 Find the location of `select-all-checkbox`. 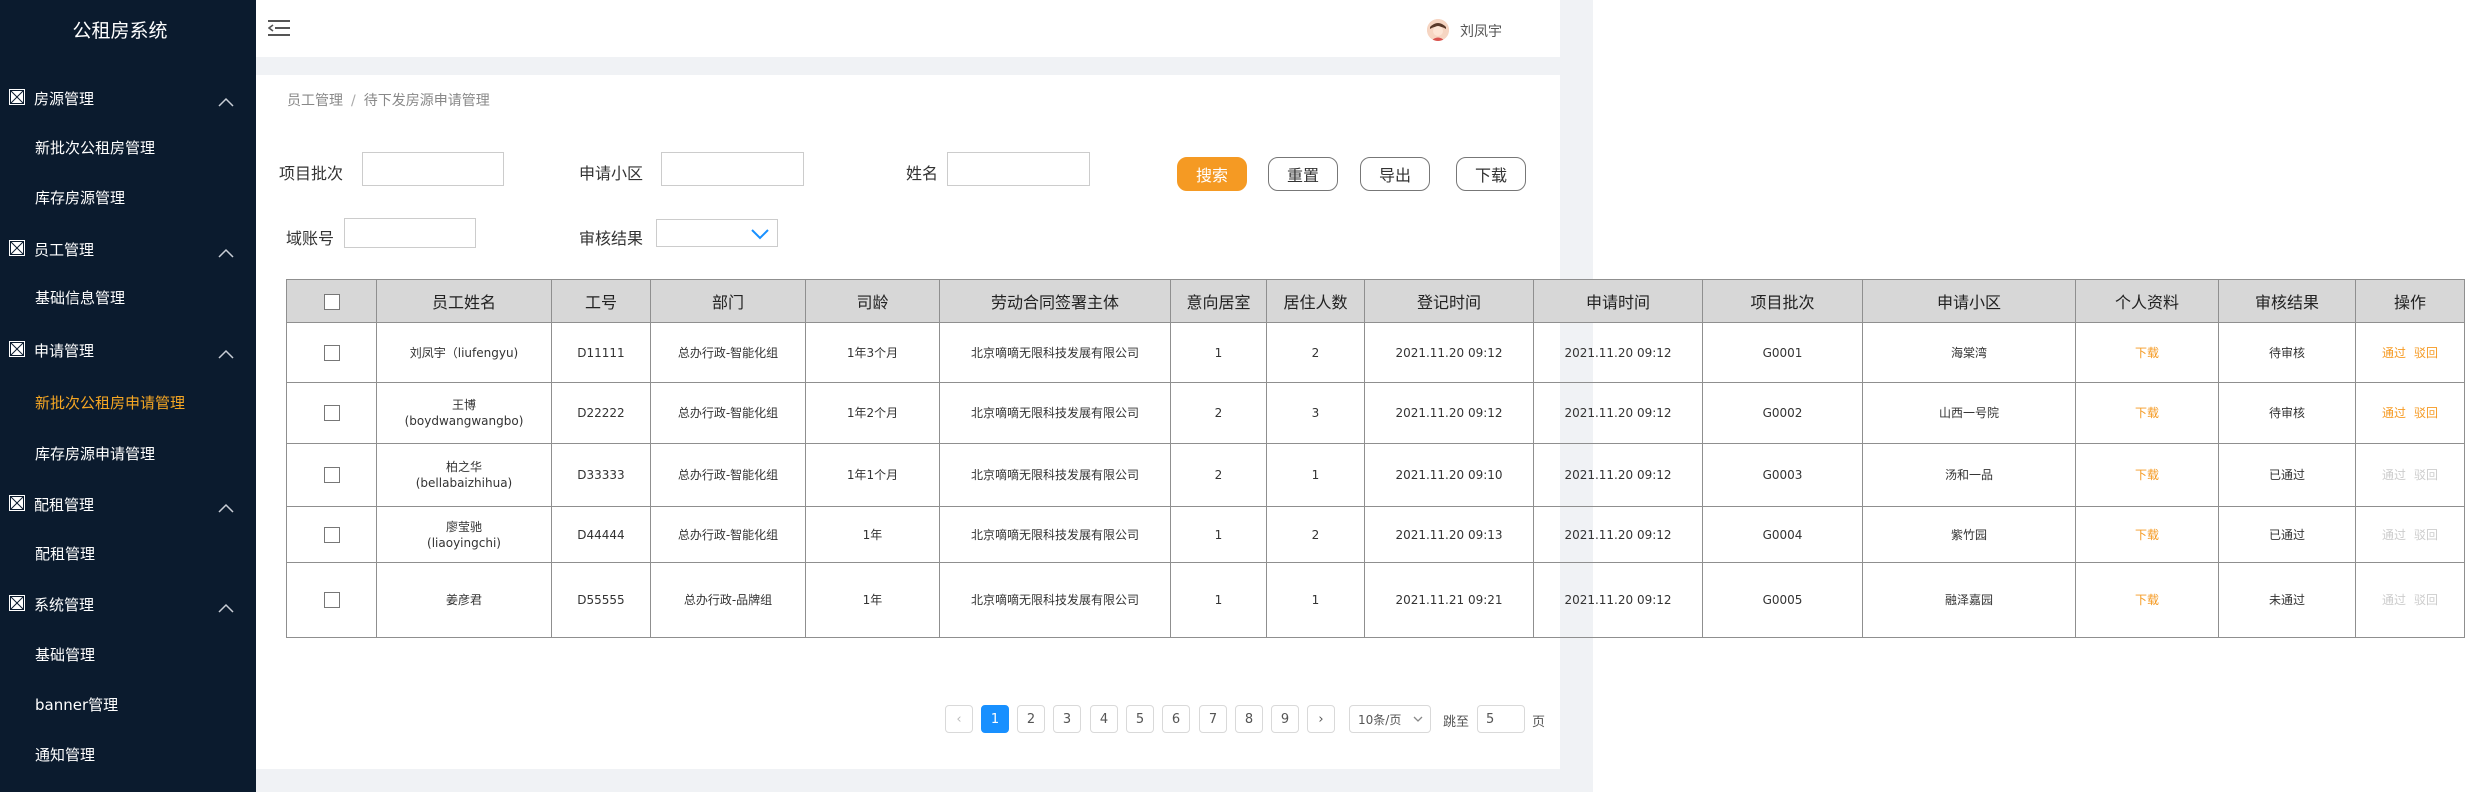

select-all-checkbox is located at coordinates (331, 302).